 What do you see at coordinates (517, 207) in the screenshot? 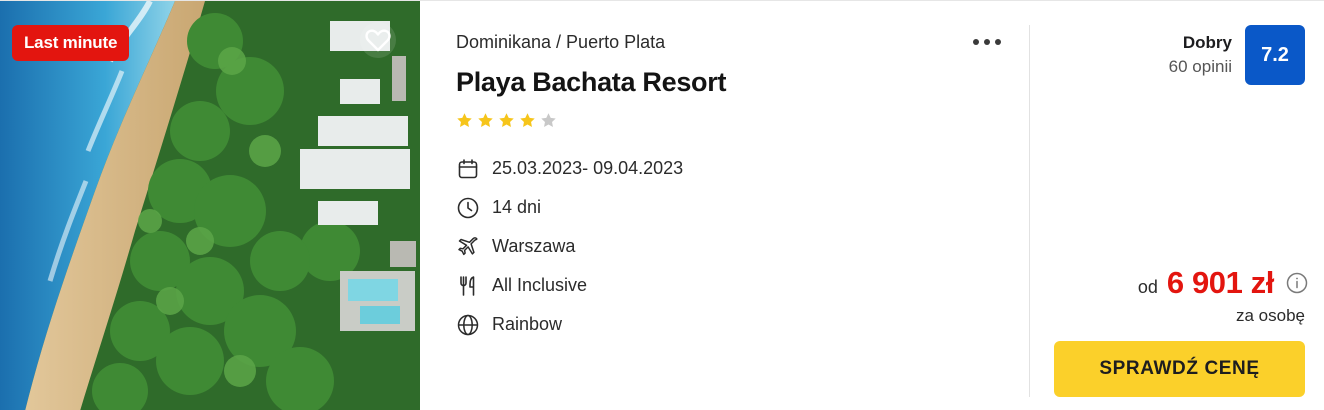
I see `detail-duration-text: 14 dni` at bounding box center [517, 207].